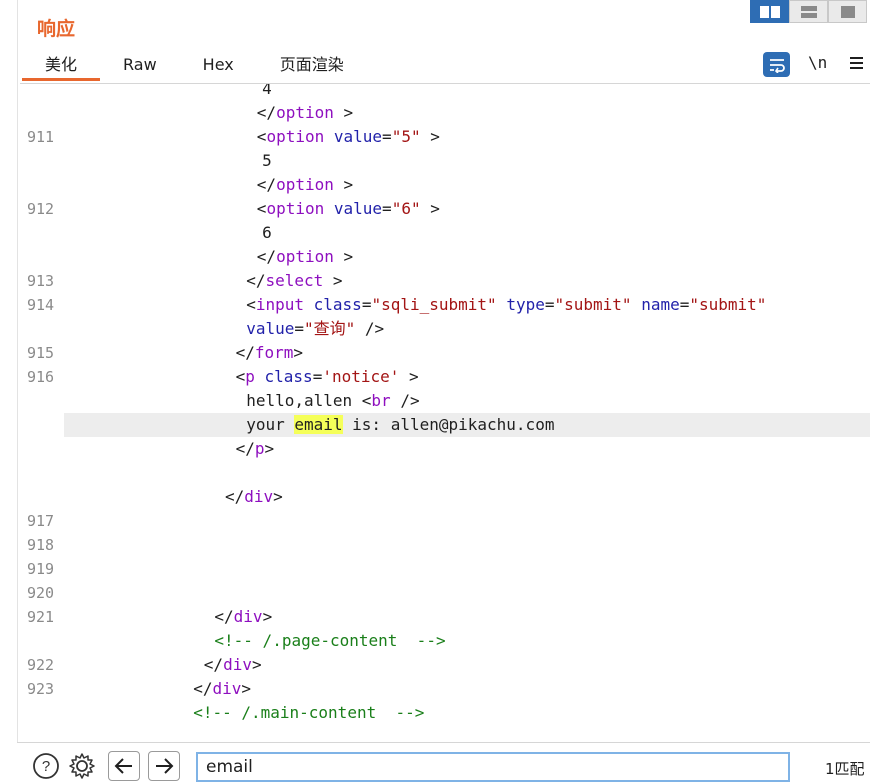  What do you see at coordinates (41, 617) in the screenshot?
I see `line-number: 921` at bounding box center [41, 617].